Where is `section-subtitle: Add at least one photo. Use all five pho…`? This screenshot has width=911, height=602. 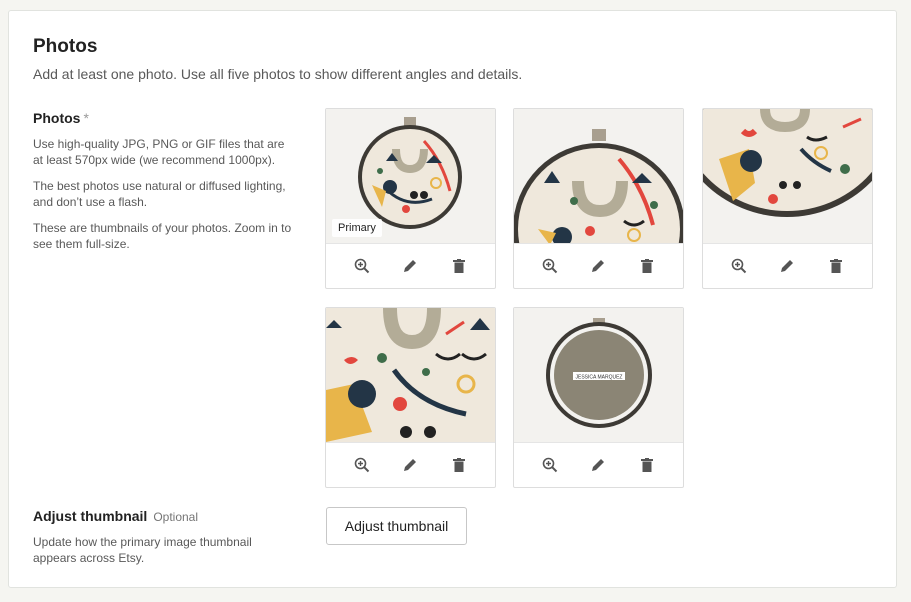 section-subtitle: Add at least one photo. Use all five pho… is located at coordinates (278, 74).